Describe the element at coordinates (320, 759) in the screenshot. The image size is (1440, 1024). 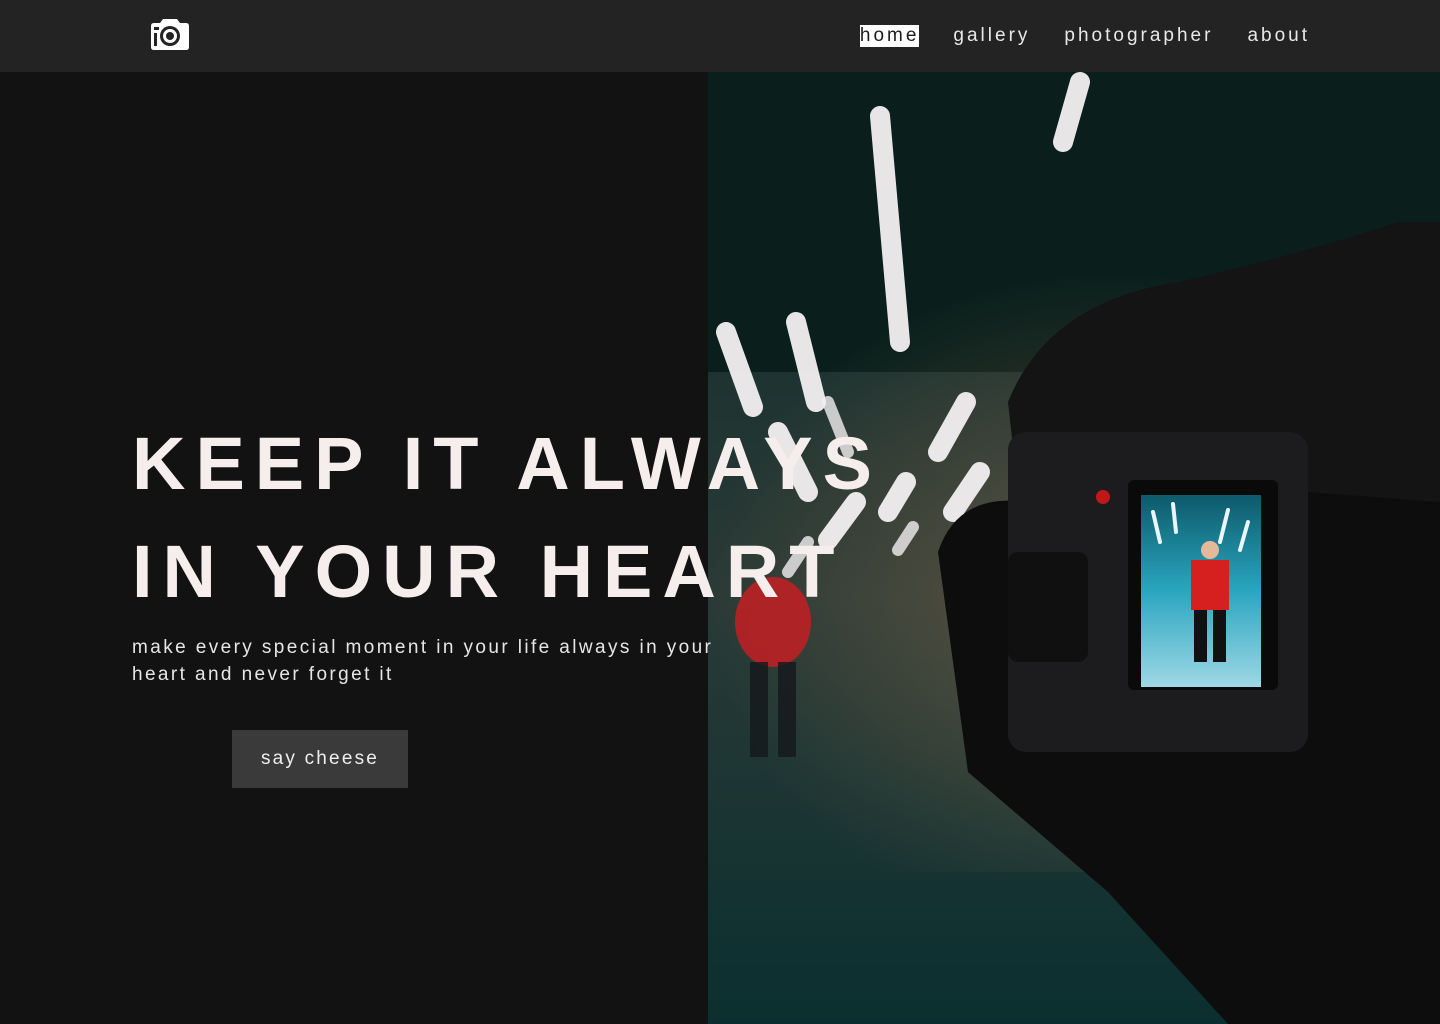
I see `say-cheese-button: say cheese` at that location.